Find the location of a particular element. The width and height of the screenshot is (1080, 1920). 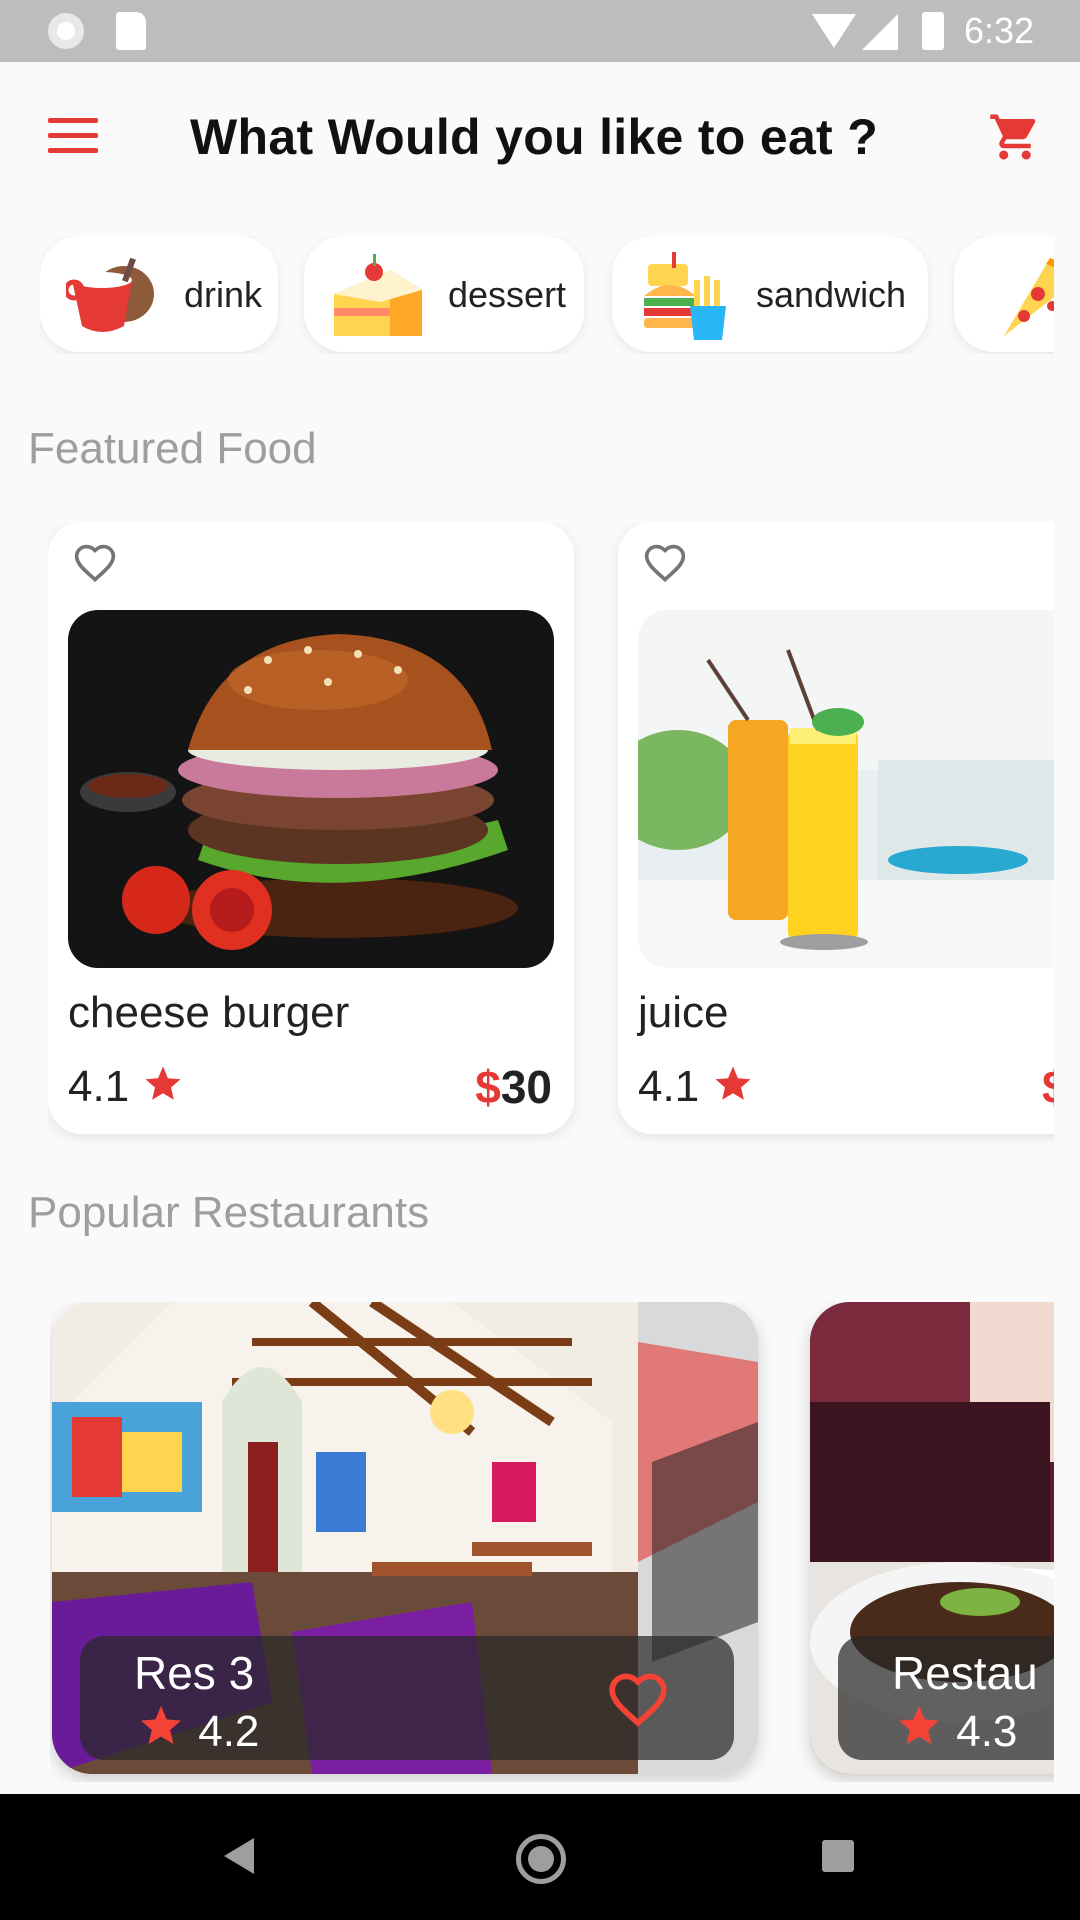

hamburger-menu-icon is located at coordinates (73, 136).